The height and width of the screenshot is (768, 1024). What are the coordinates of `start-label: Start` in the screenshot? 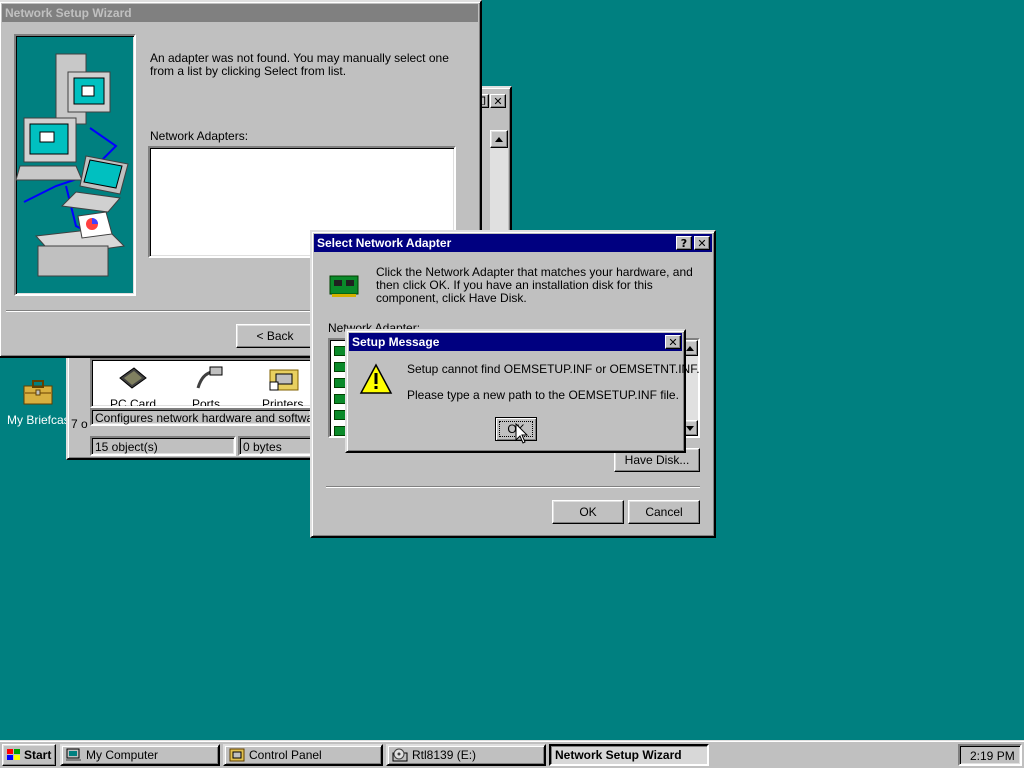 It's located at (38, 755).